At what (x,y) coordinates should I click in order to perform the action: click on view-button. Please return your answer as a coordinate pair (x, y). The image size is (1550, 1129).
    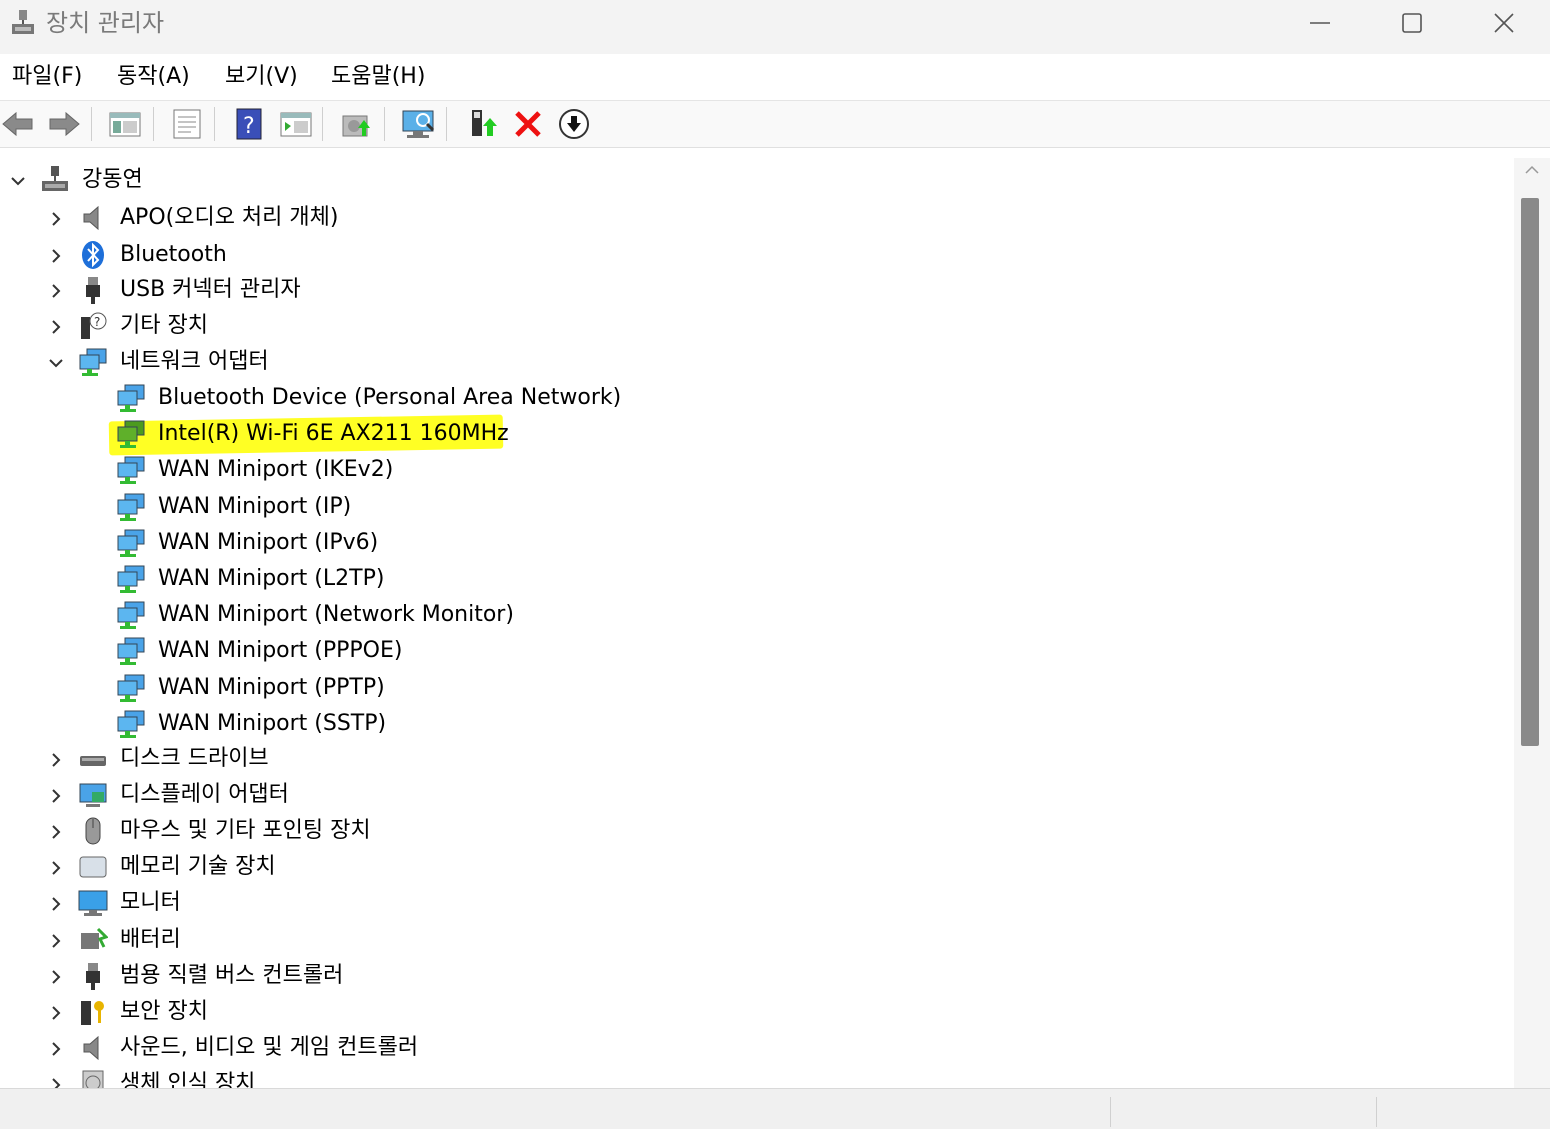
    Looking at the image, I should click on (296, 124).